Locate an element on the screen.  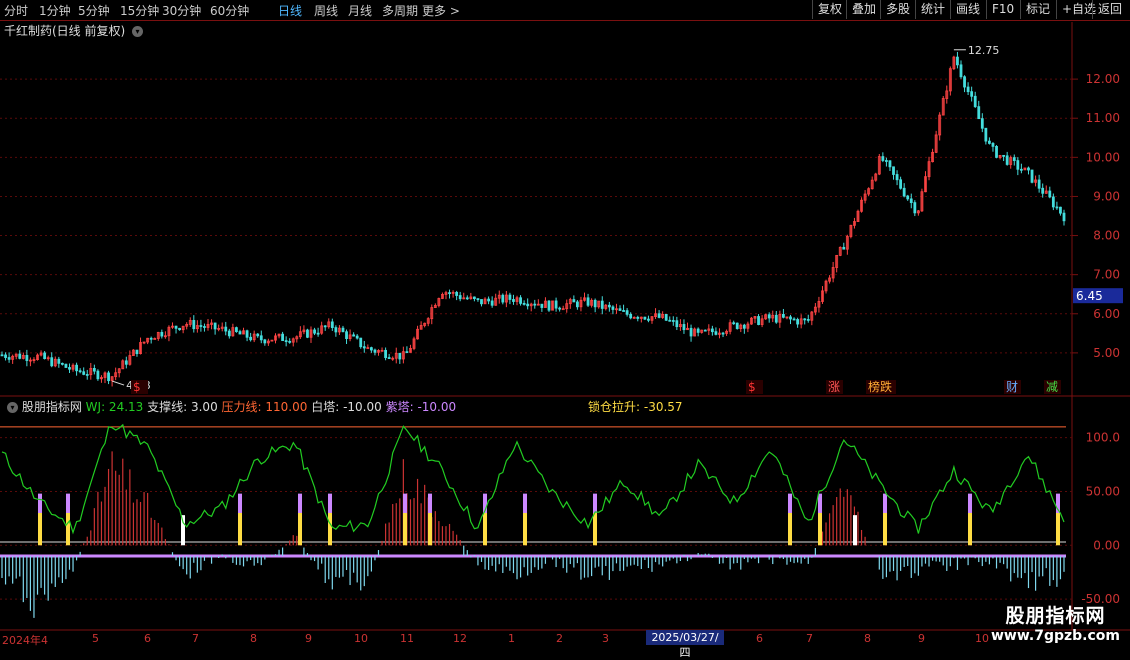
event-marker-2: 涨 is located at coordinates (834, 386).